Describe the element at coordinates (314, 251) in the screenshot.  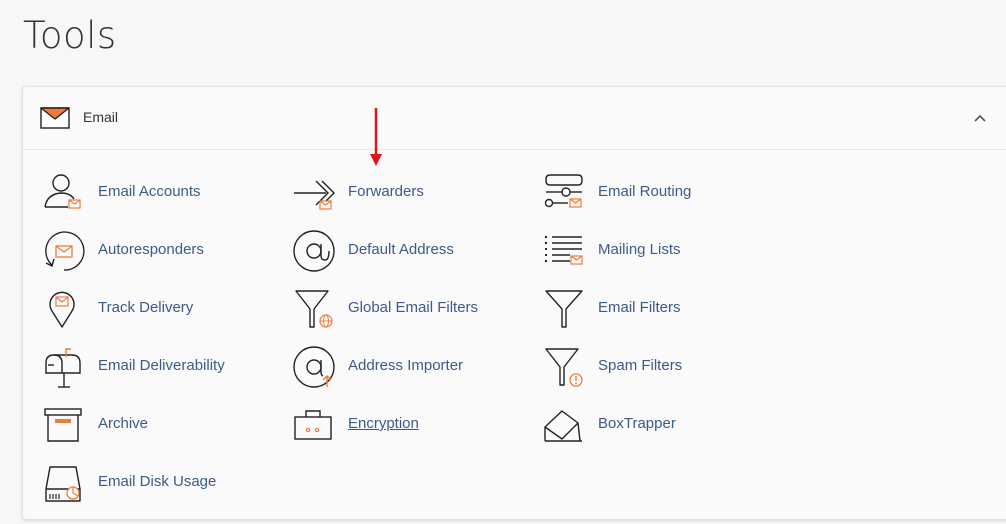
I see `at-sign-icon` at that location.